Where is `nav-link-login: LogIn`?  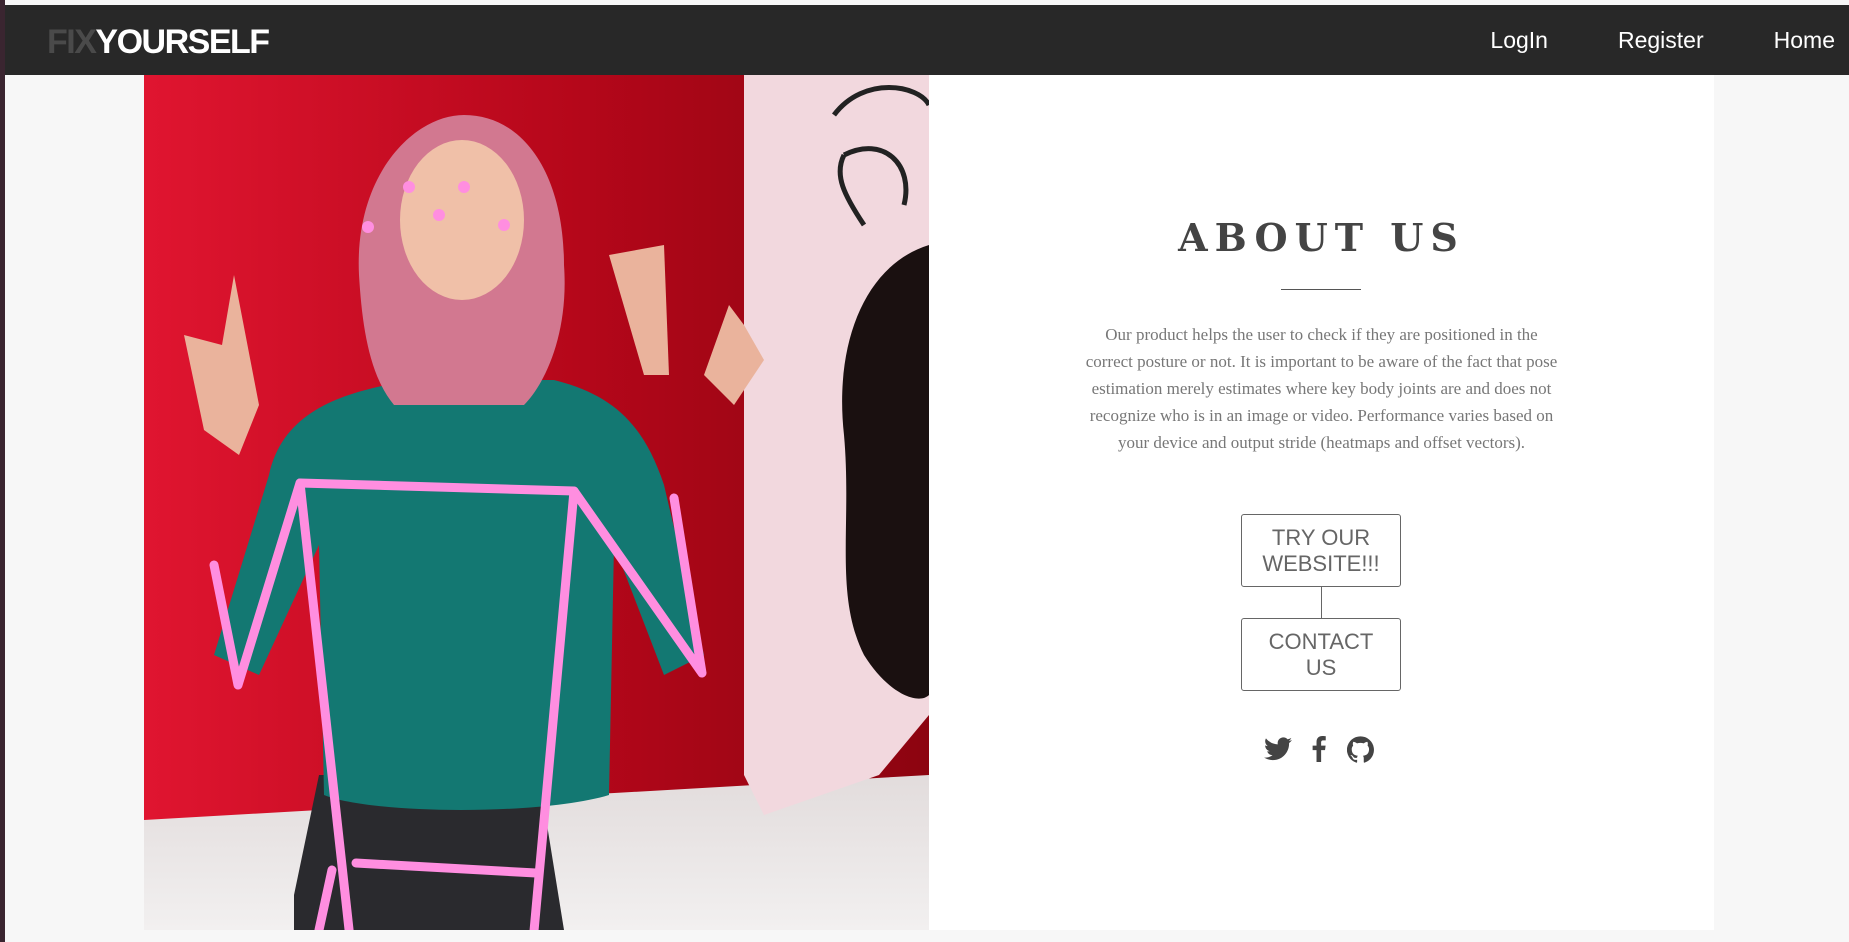
nav-link-login: LogIn is located at coordinates (1519, 40).